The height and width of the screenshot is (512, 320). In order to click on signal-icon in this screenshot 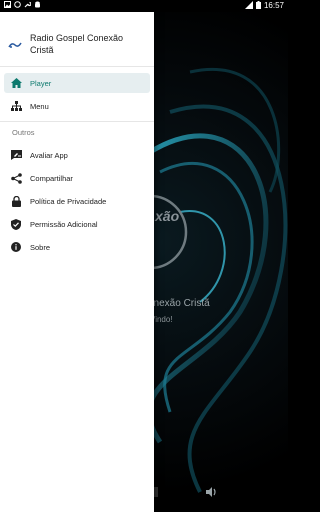, I will do `click(248, 6)`.